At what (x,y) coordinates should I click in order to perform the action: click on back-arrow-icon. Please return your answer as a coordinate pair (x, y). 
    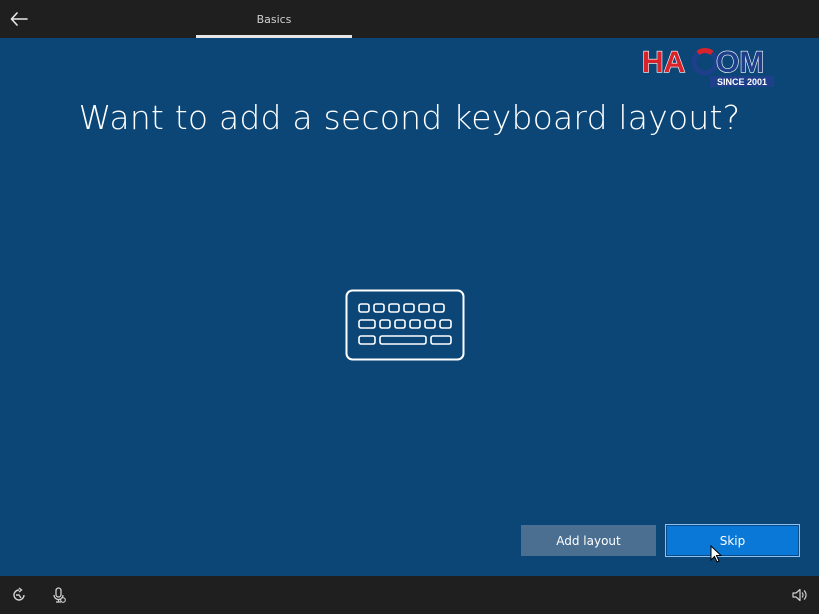
    Looking at the image, I should click on (19, 19).